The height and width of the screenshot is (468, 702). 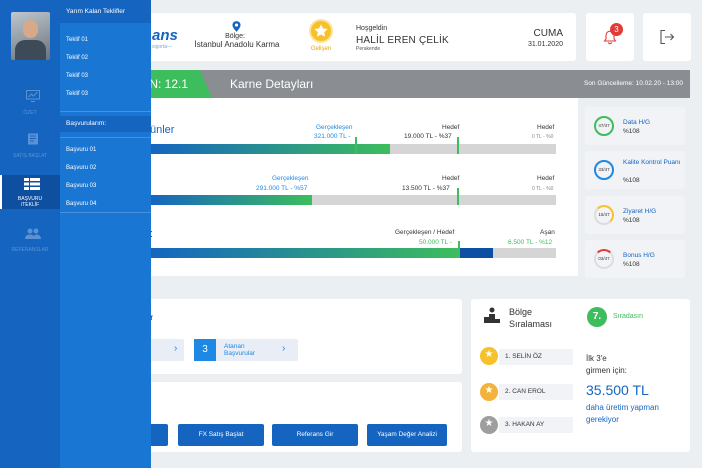 What do you see at coordinates (272, 84) in the screenshot?
I see `karne-title: Karne Detayları` at bounding box center [272, 84].